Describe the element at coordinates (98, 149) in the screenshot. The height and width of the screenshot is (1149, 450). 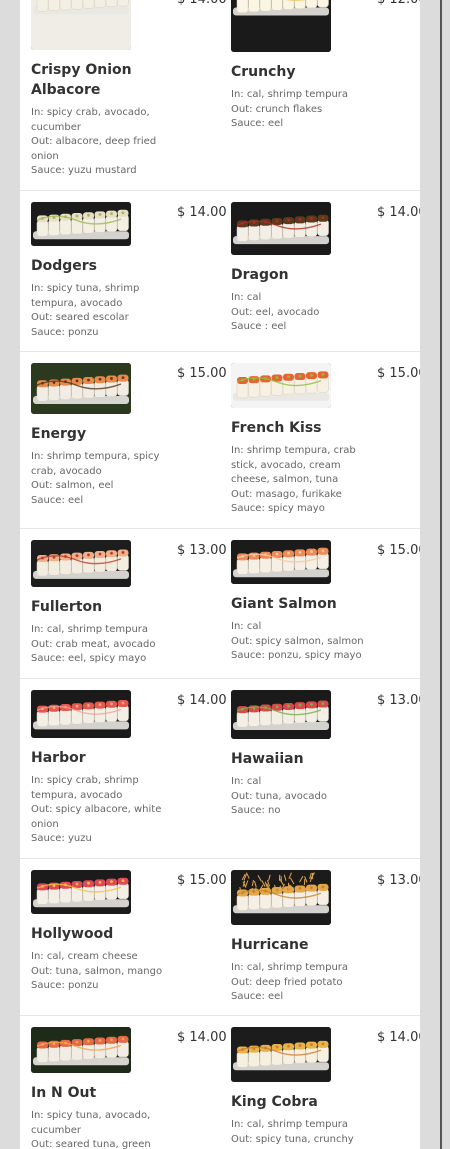
I see `description-line: Out: albacore, deep fried onion` at that location.